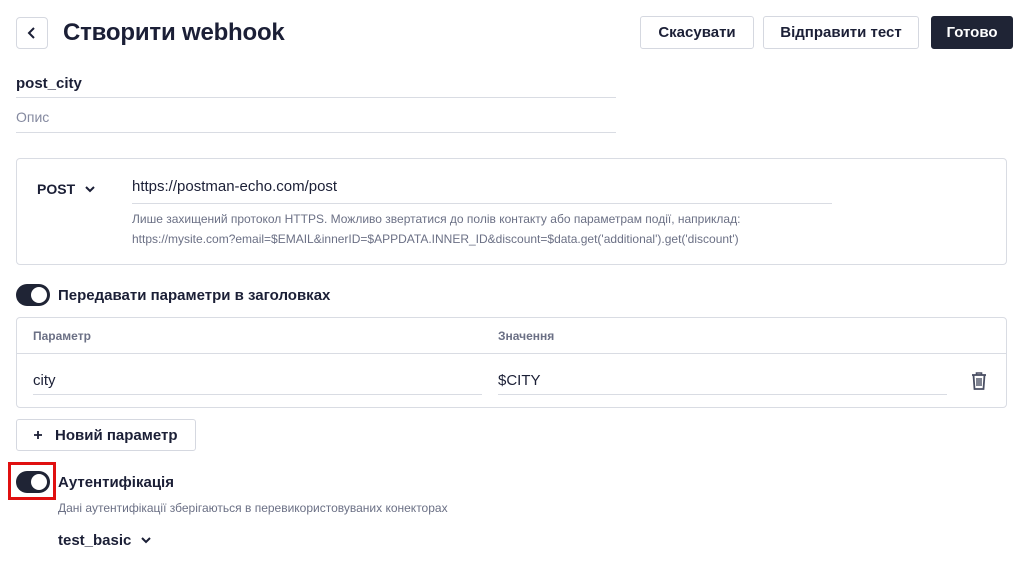 The image size is (1023, 570). What do you see at coordinates (972, 32) in the screenshot?
I see `done-button: Готово` at bounding box center [972, 32].